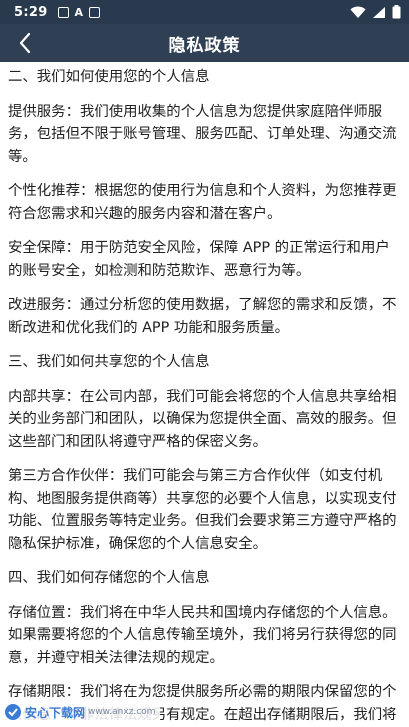  I want to click on section-heading-share: 三、我们如何共享您的个人信息, so click(109, 362).